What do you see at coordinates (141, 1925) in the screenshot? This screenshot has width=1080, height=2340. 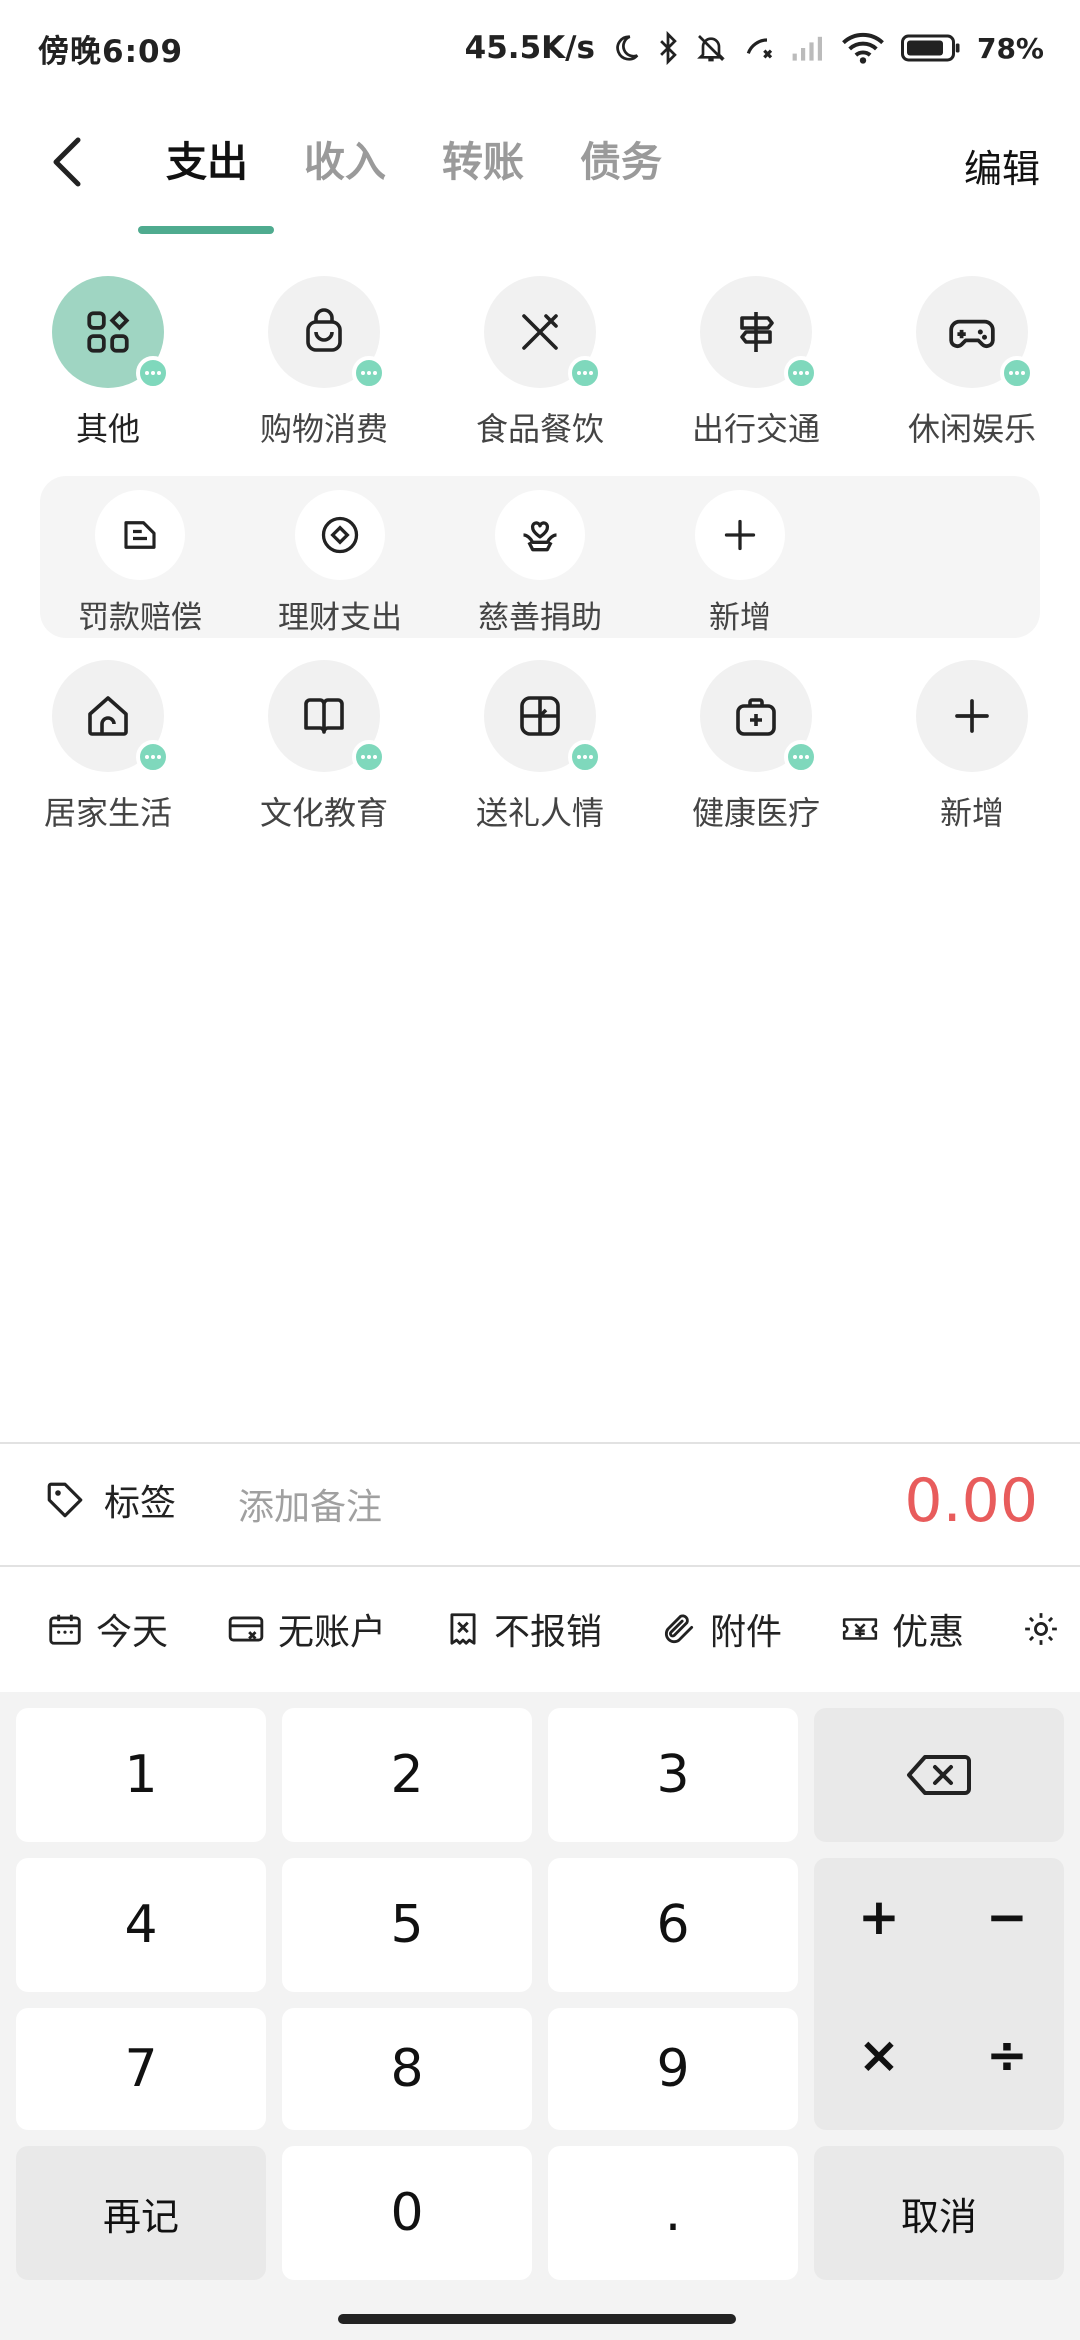 I see `key-4: 4` at bounding box center [141, 1925].